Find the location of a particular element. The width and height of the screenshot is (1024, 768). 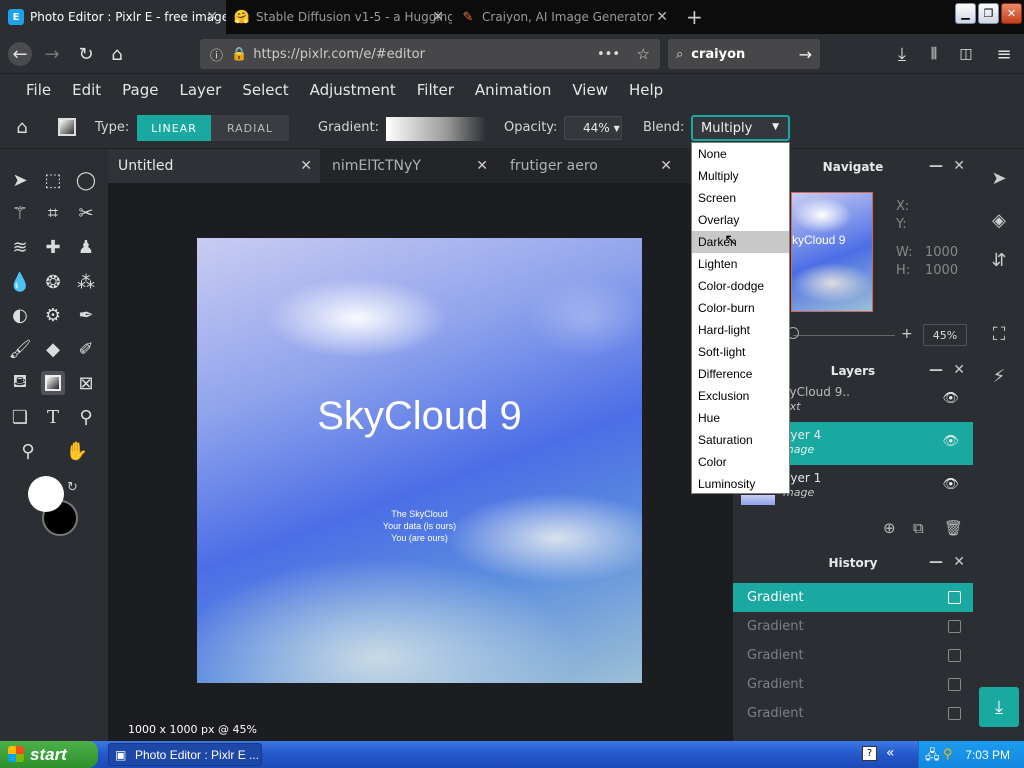

zoom-slider is located at coordinates (844, 335).